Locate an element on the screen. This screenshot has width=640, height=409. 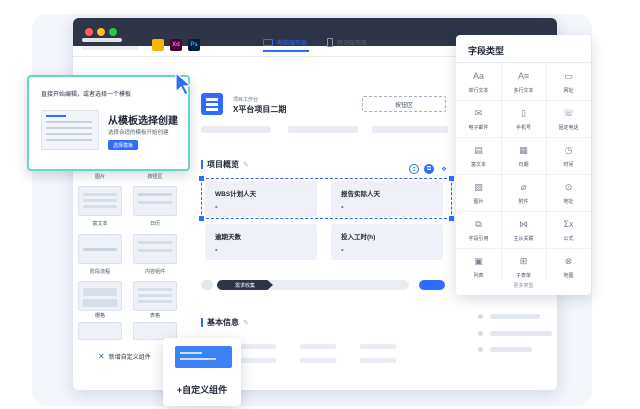
palette-label: 日历 is located at coordinates (154, 224).